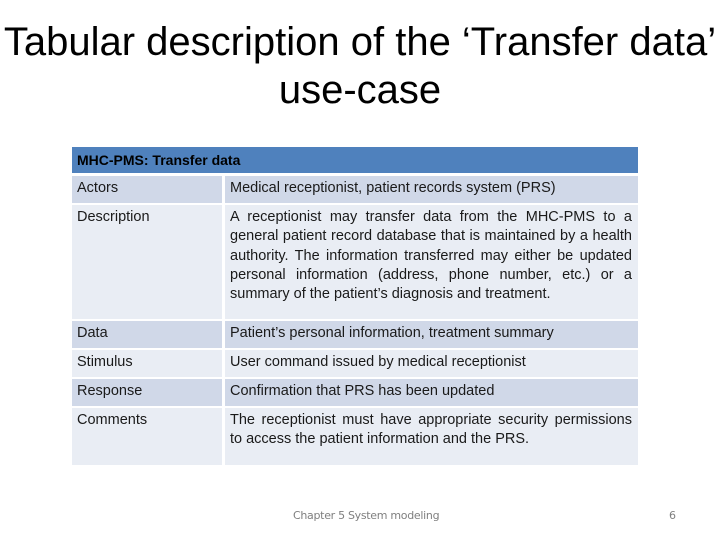 This screenshot has width=720, height=540. Describe the element at coordinates (431, 392) in the screenshot. I see `row-value: Confirmation that PRS has been updated` at that location.